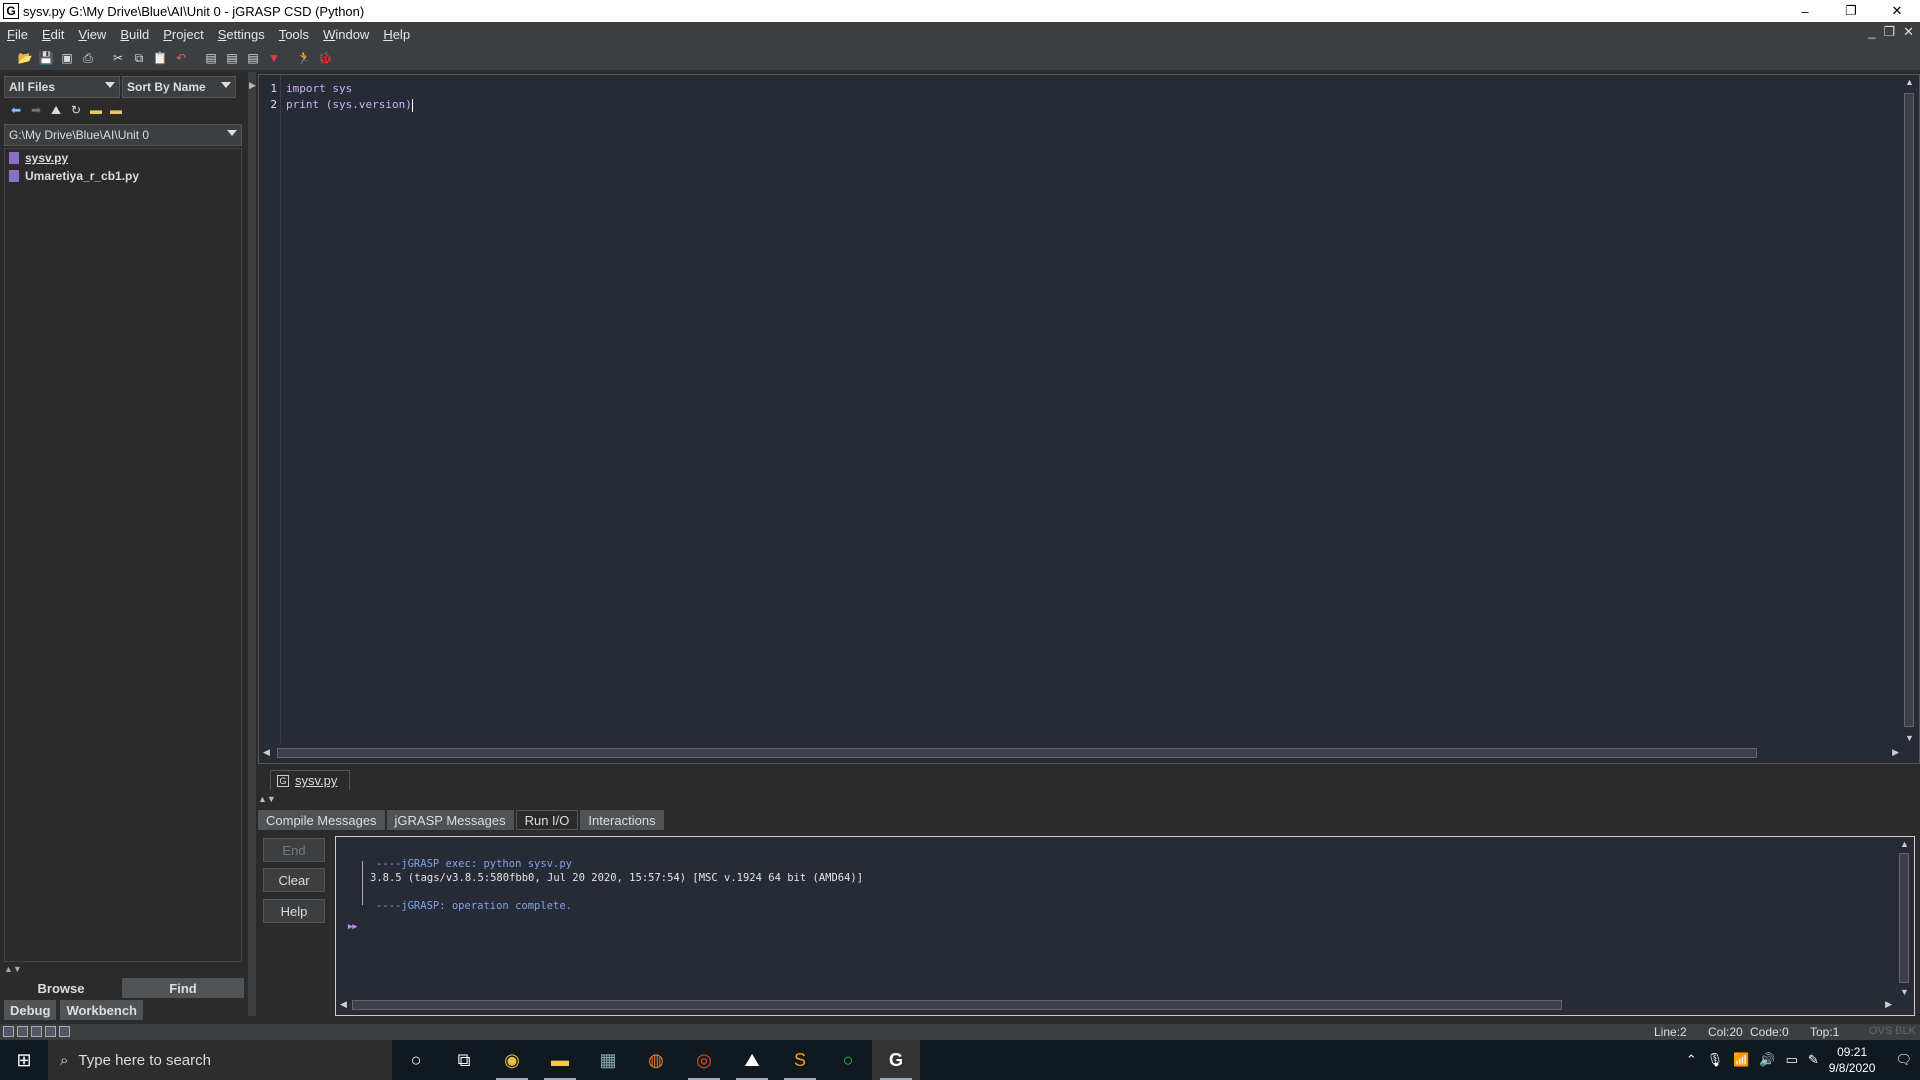  Describe the element at coordinates (67, 58) in the screenshot. I see `save-all-icon: ▣` at that location.